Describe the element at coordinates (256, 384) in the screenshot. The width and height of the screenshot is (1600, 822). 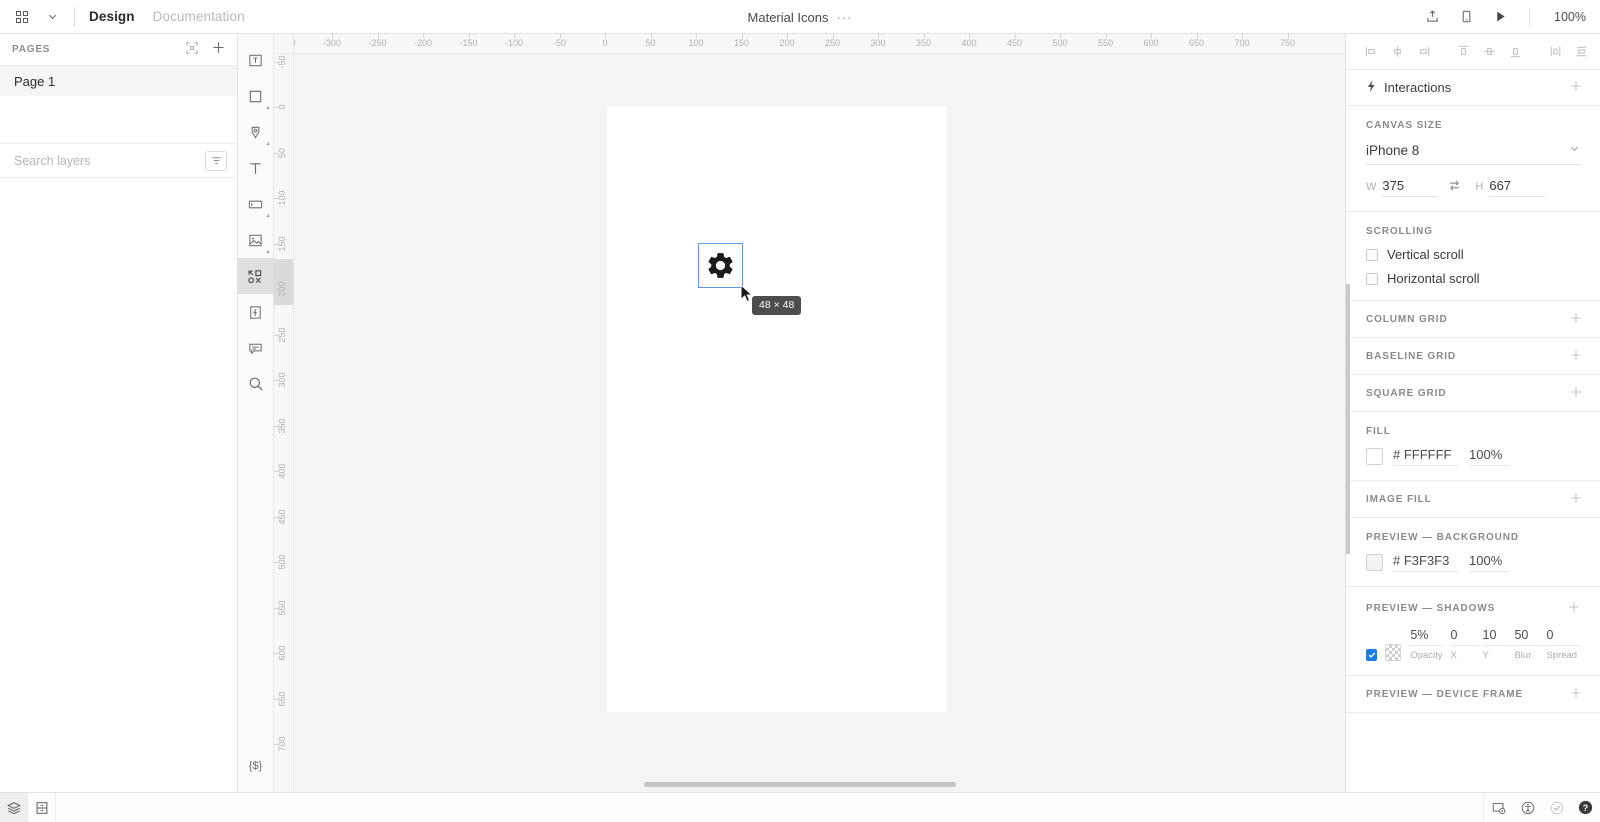
I see `zoom-tool` at that location.